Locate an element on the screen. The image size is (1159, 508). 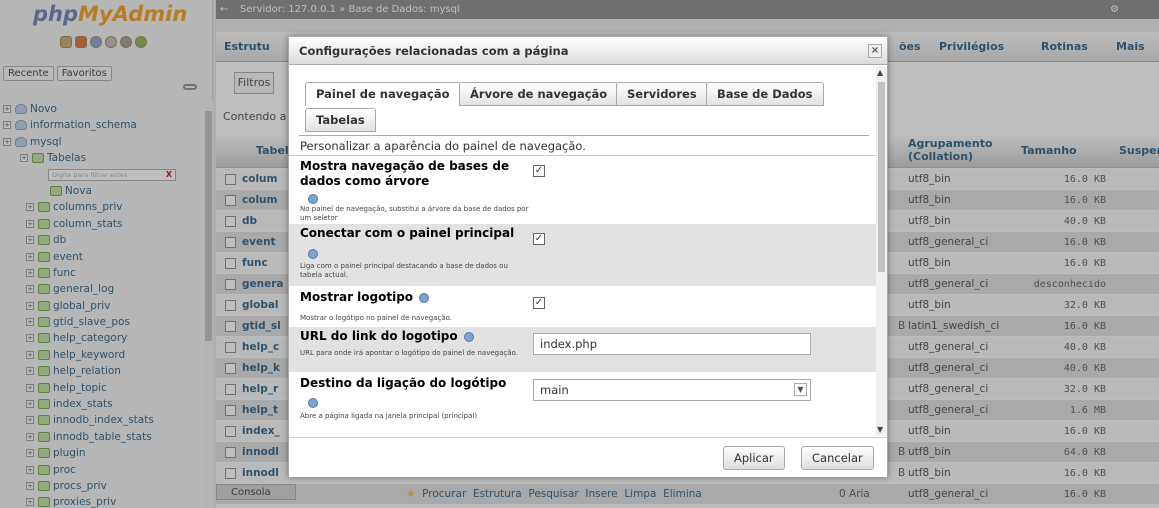
apply-button: Aplicar is located at coordinates (754, 458).